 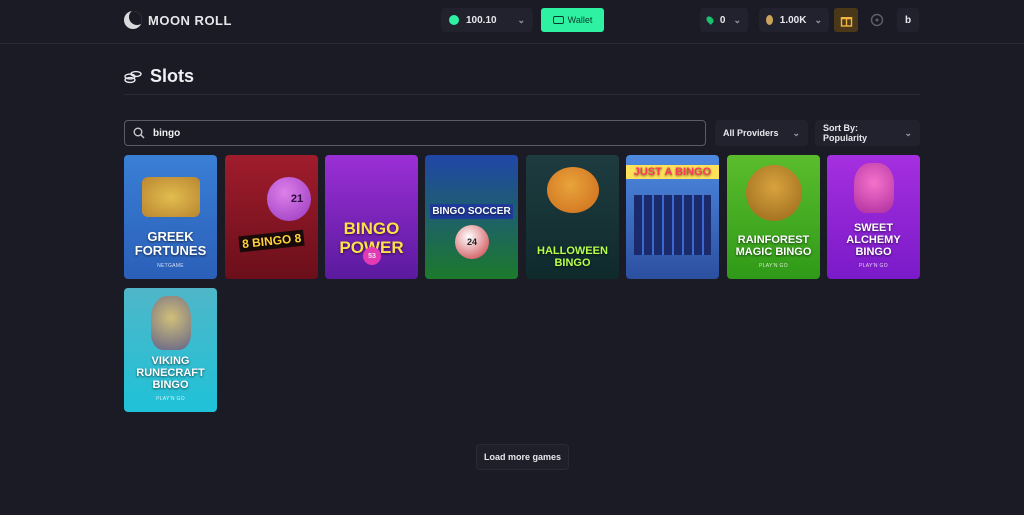 I want to click on game-card-bingo-power: BINGO POWER 53, so click(x=371, y=217).